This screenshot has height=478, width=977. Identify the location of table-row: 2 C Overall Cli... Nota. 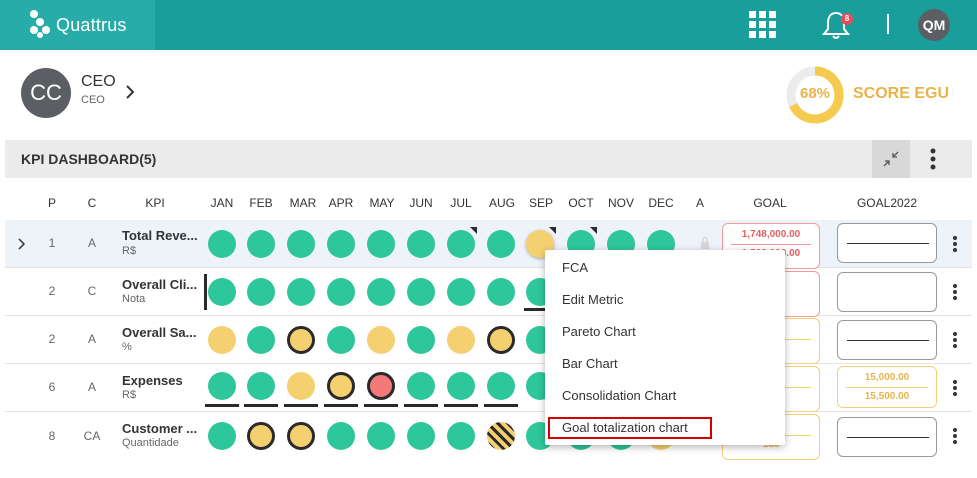
(488, 292).